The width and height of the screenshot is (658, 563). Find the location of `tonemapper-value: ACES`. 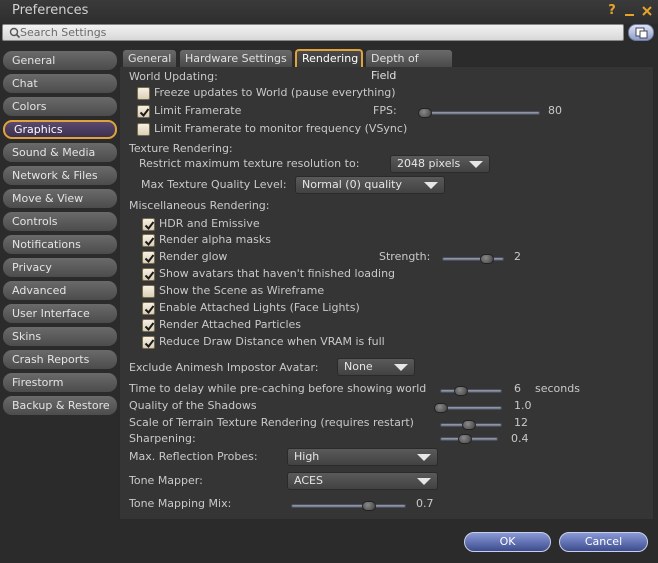

tonemapper-value: ACES is located at coordinates (308, 480).